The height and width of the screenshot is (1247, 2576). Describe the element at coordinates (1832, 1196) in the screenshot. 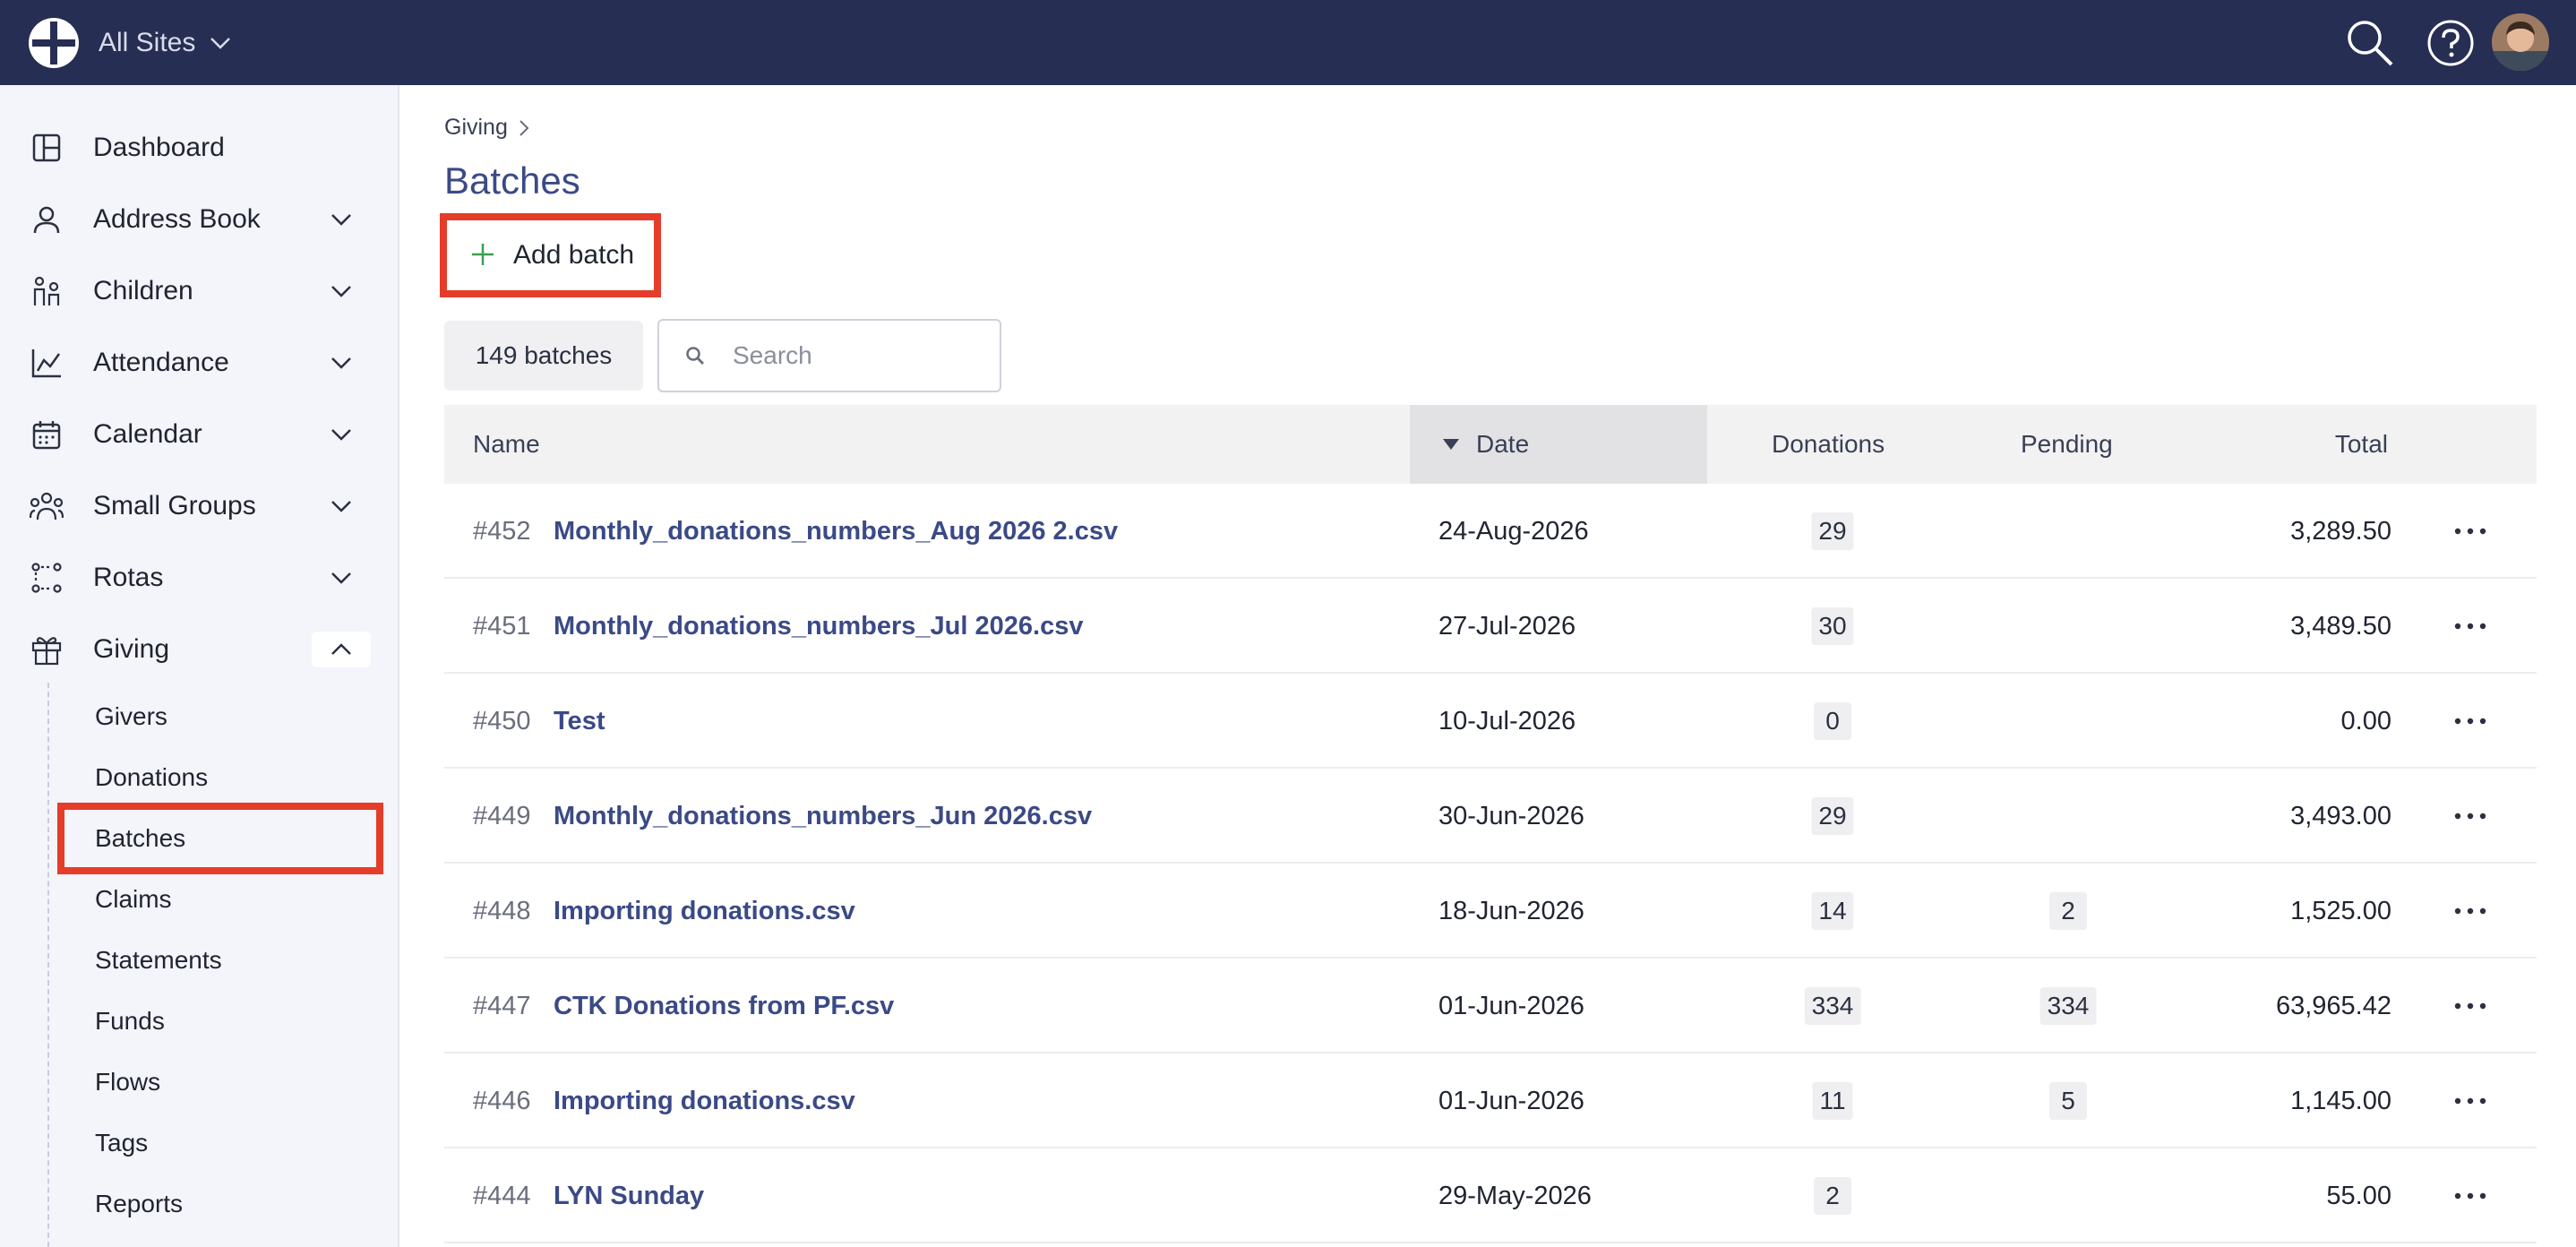

I see `donations-count-badge: 2` at that location.